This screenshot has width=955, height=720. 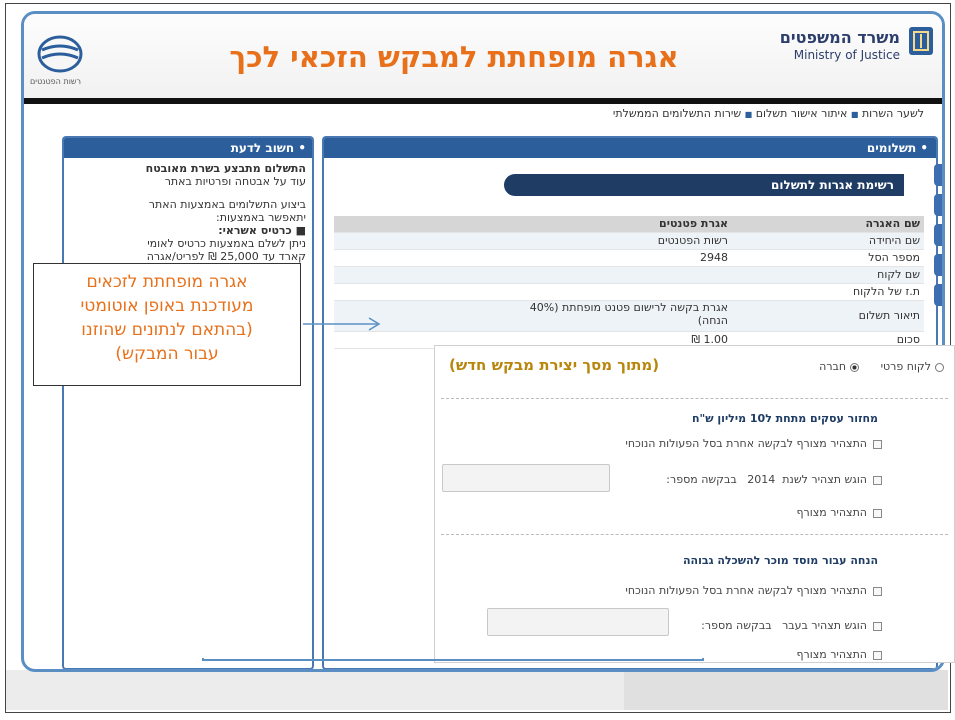 What do you see at coordinates (785, 418) in the screenshot?
I see `section-small-business: מחזור עסקים מתחת ל10 מיליון ש"ח` at bounding box center [785, 418].